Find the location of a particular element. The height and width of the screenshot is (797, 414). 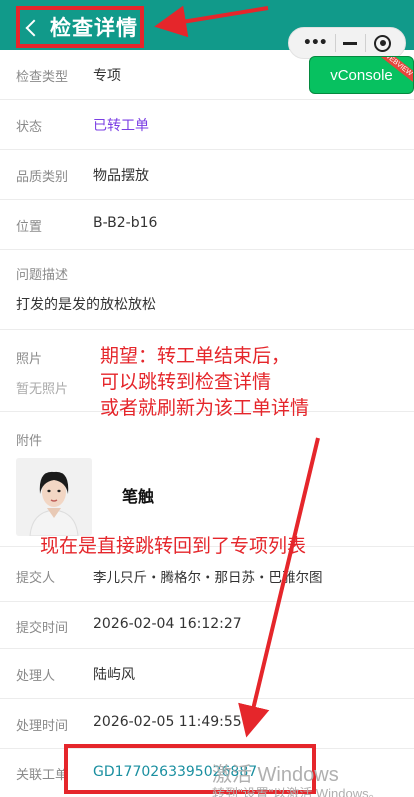

field-quality-category: 品质类别 物品摆放 is located at coordinates (207, 175).